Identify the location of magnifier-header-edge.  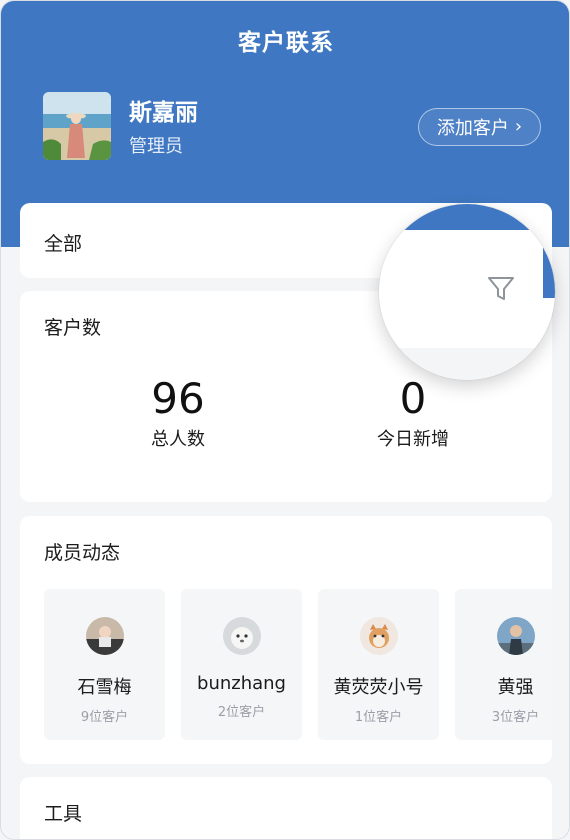
(549, 251).